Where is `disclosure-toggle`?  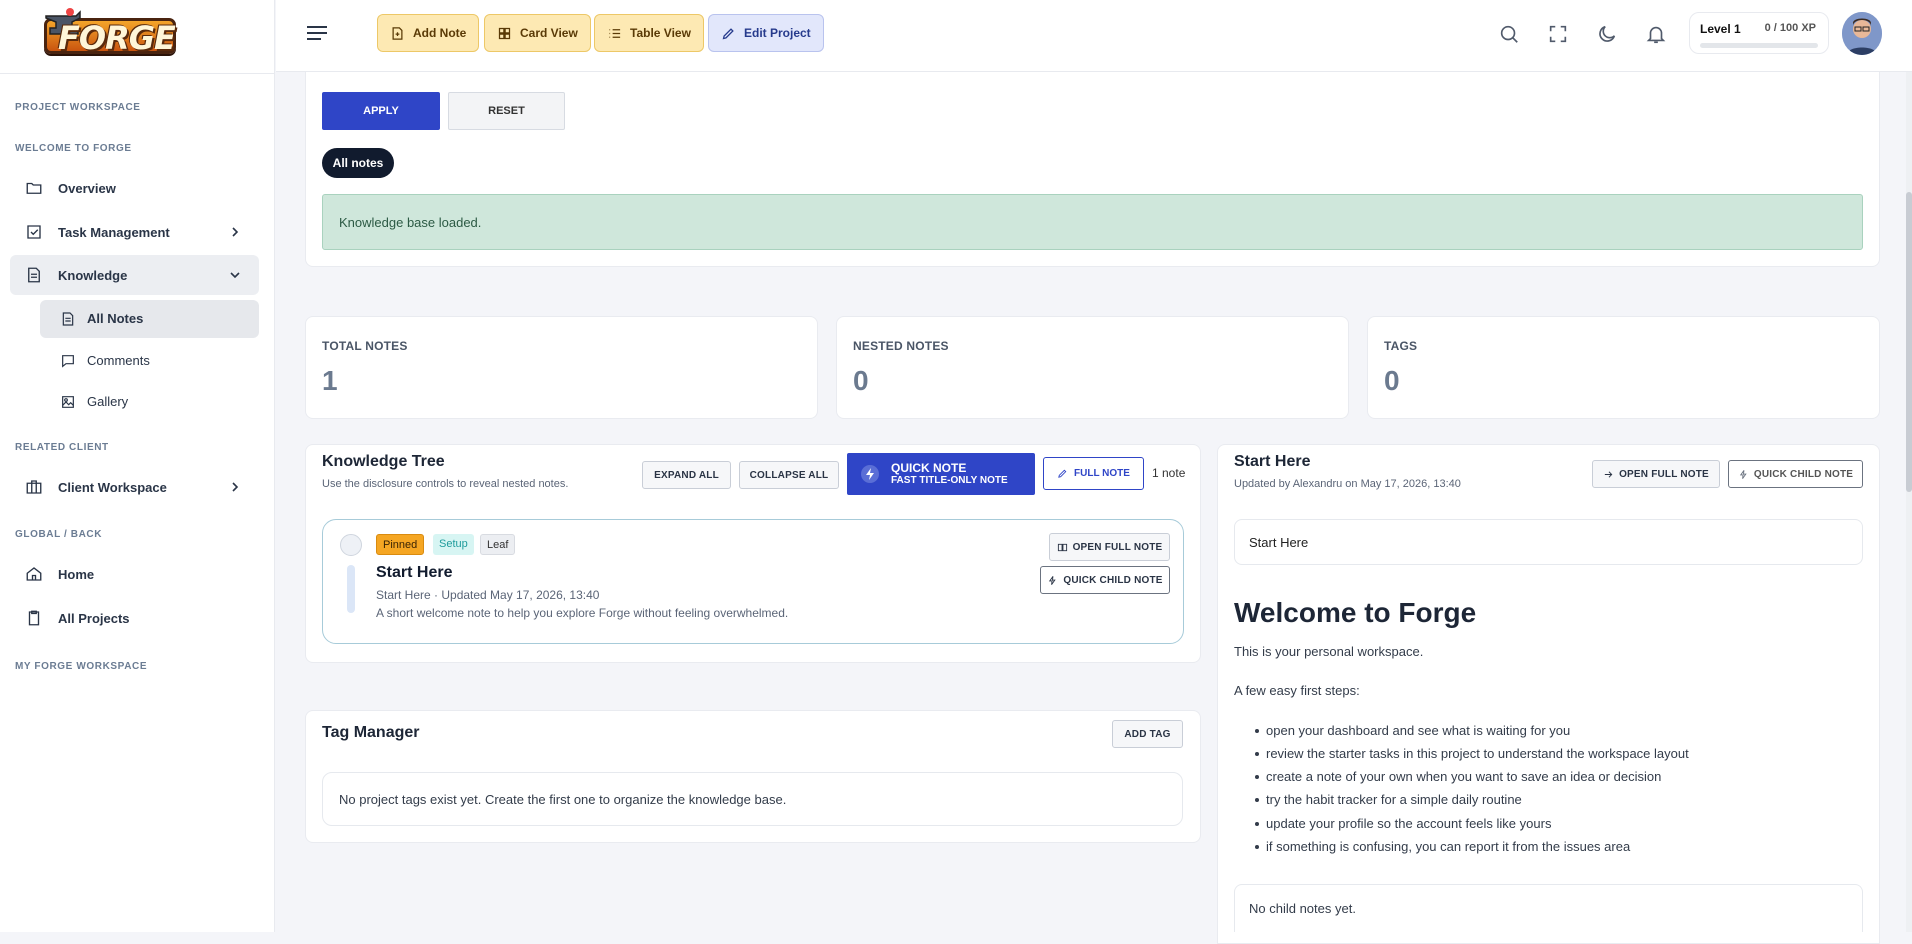
disclosure-toggle is located at coordinates (351, 545).